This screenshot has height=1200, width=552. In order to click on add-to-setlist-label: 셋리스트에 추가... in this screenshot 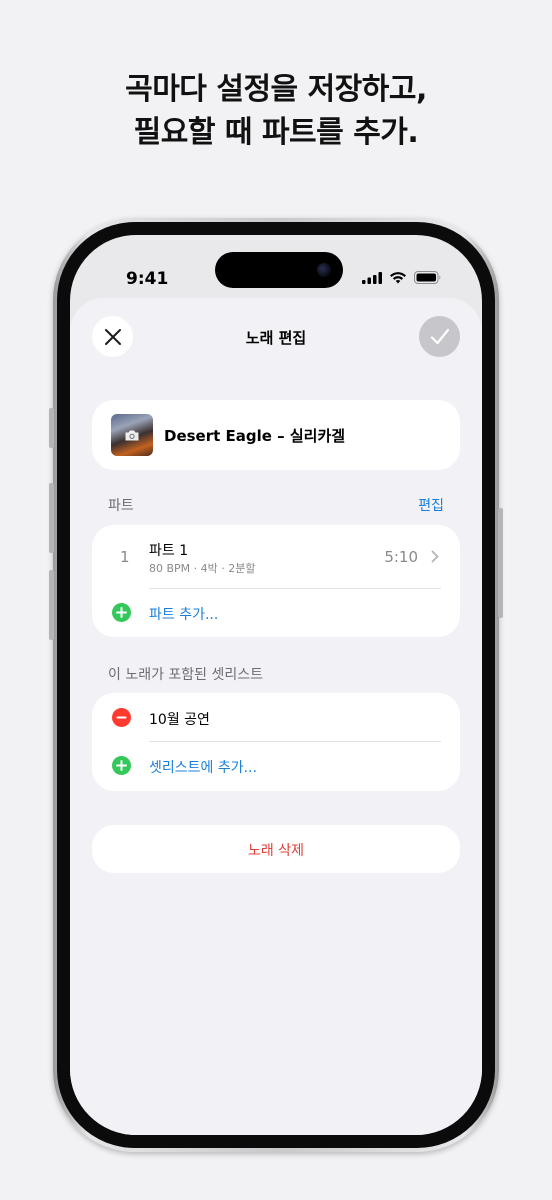, I will do `click(203, 768)`.